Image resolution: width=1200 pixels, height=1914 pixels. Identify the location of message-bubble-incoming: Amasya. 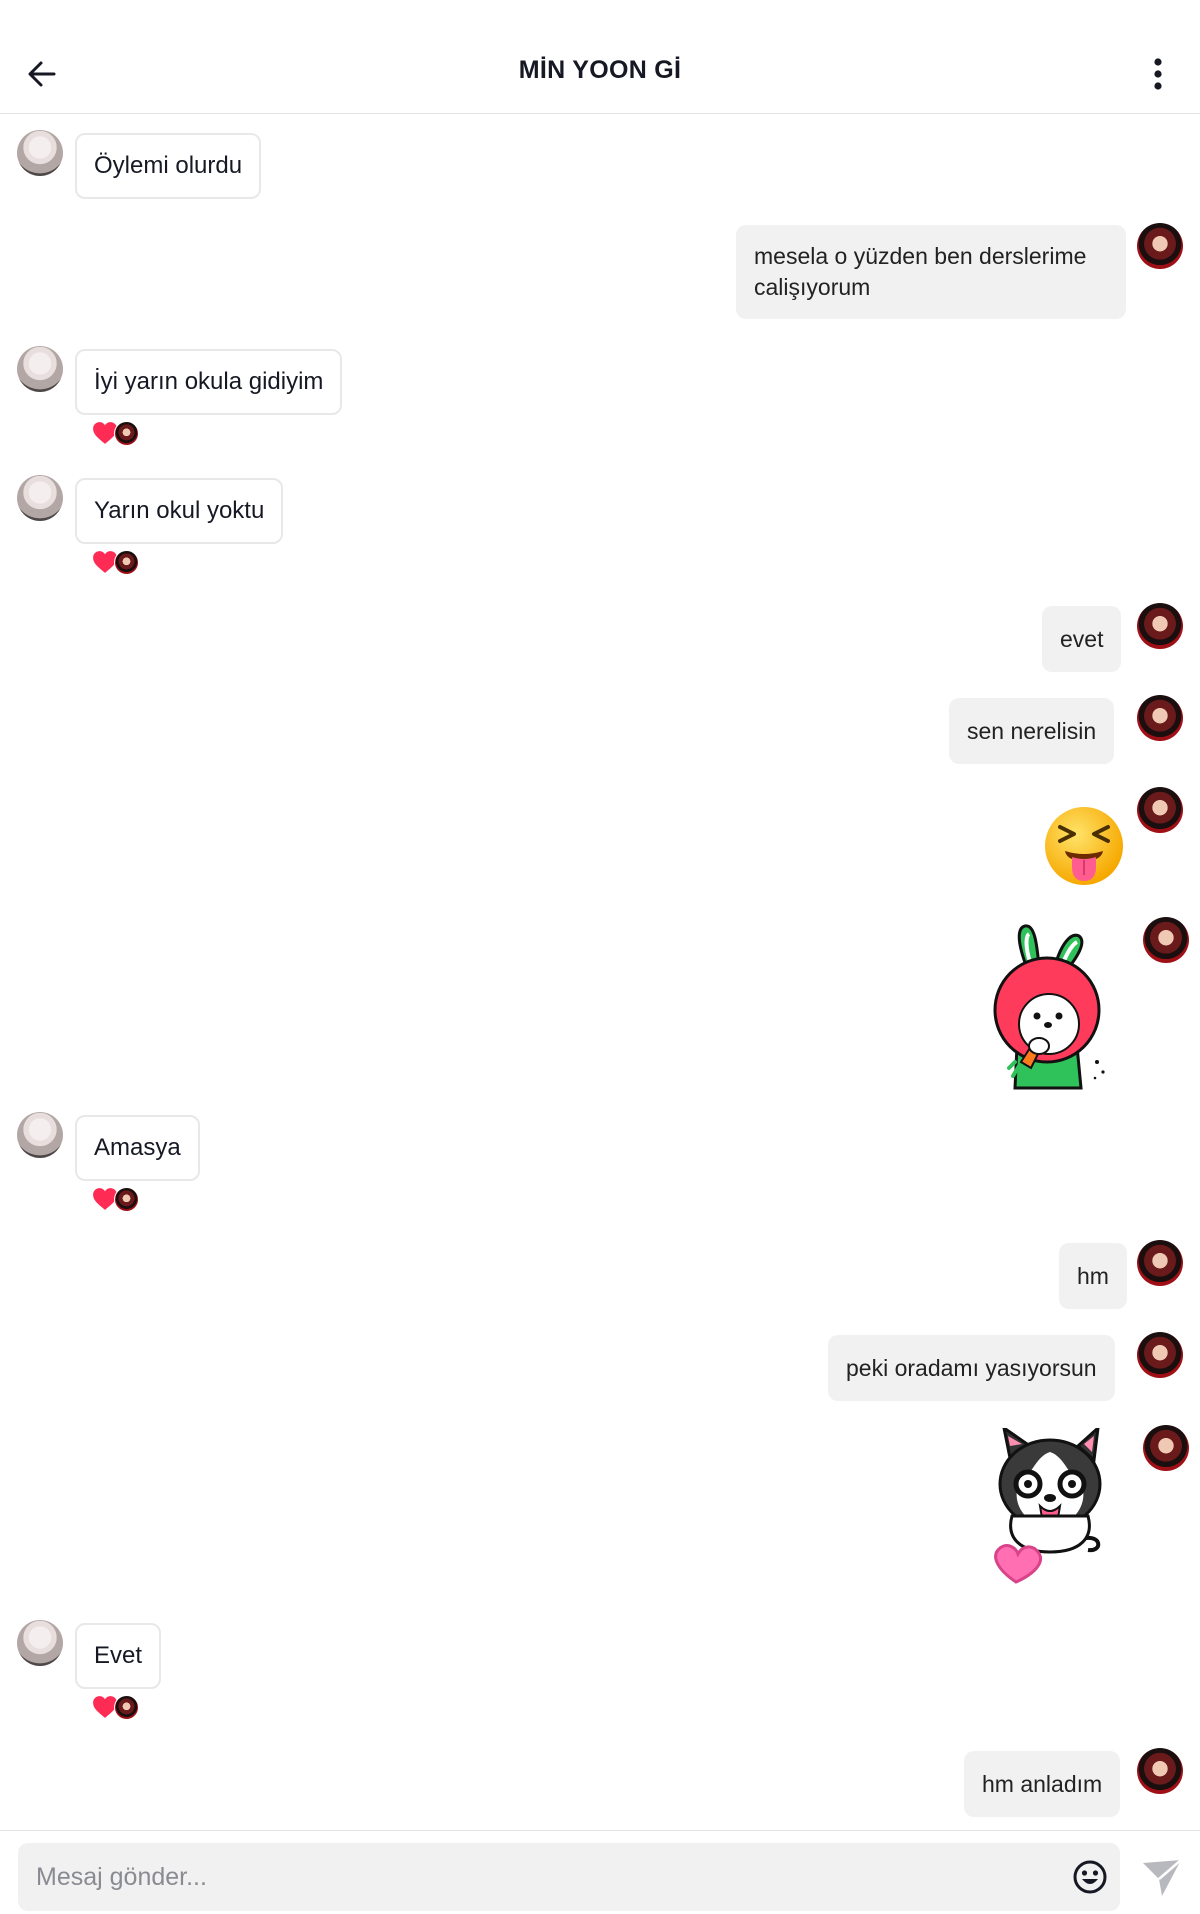
(137, 1148).